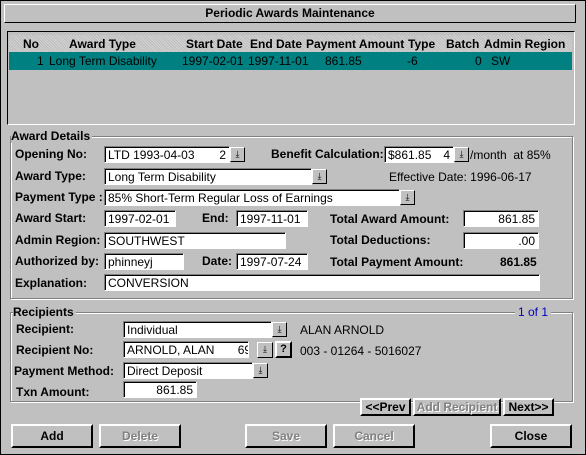  What do you see at coordinates (214, 44) in the screenshot?
I see `col-start-date: Start Date` at bounding box center [214, 44].